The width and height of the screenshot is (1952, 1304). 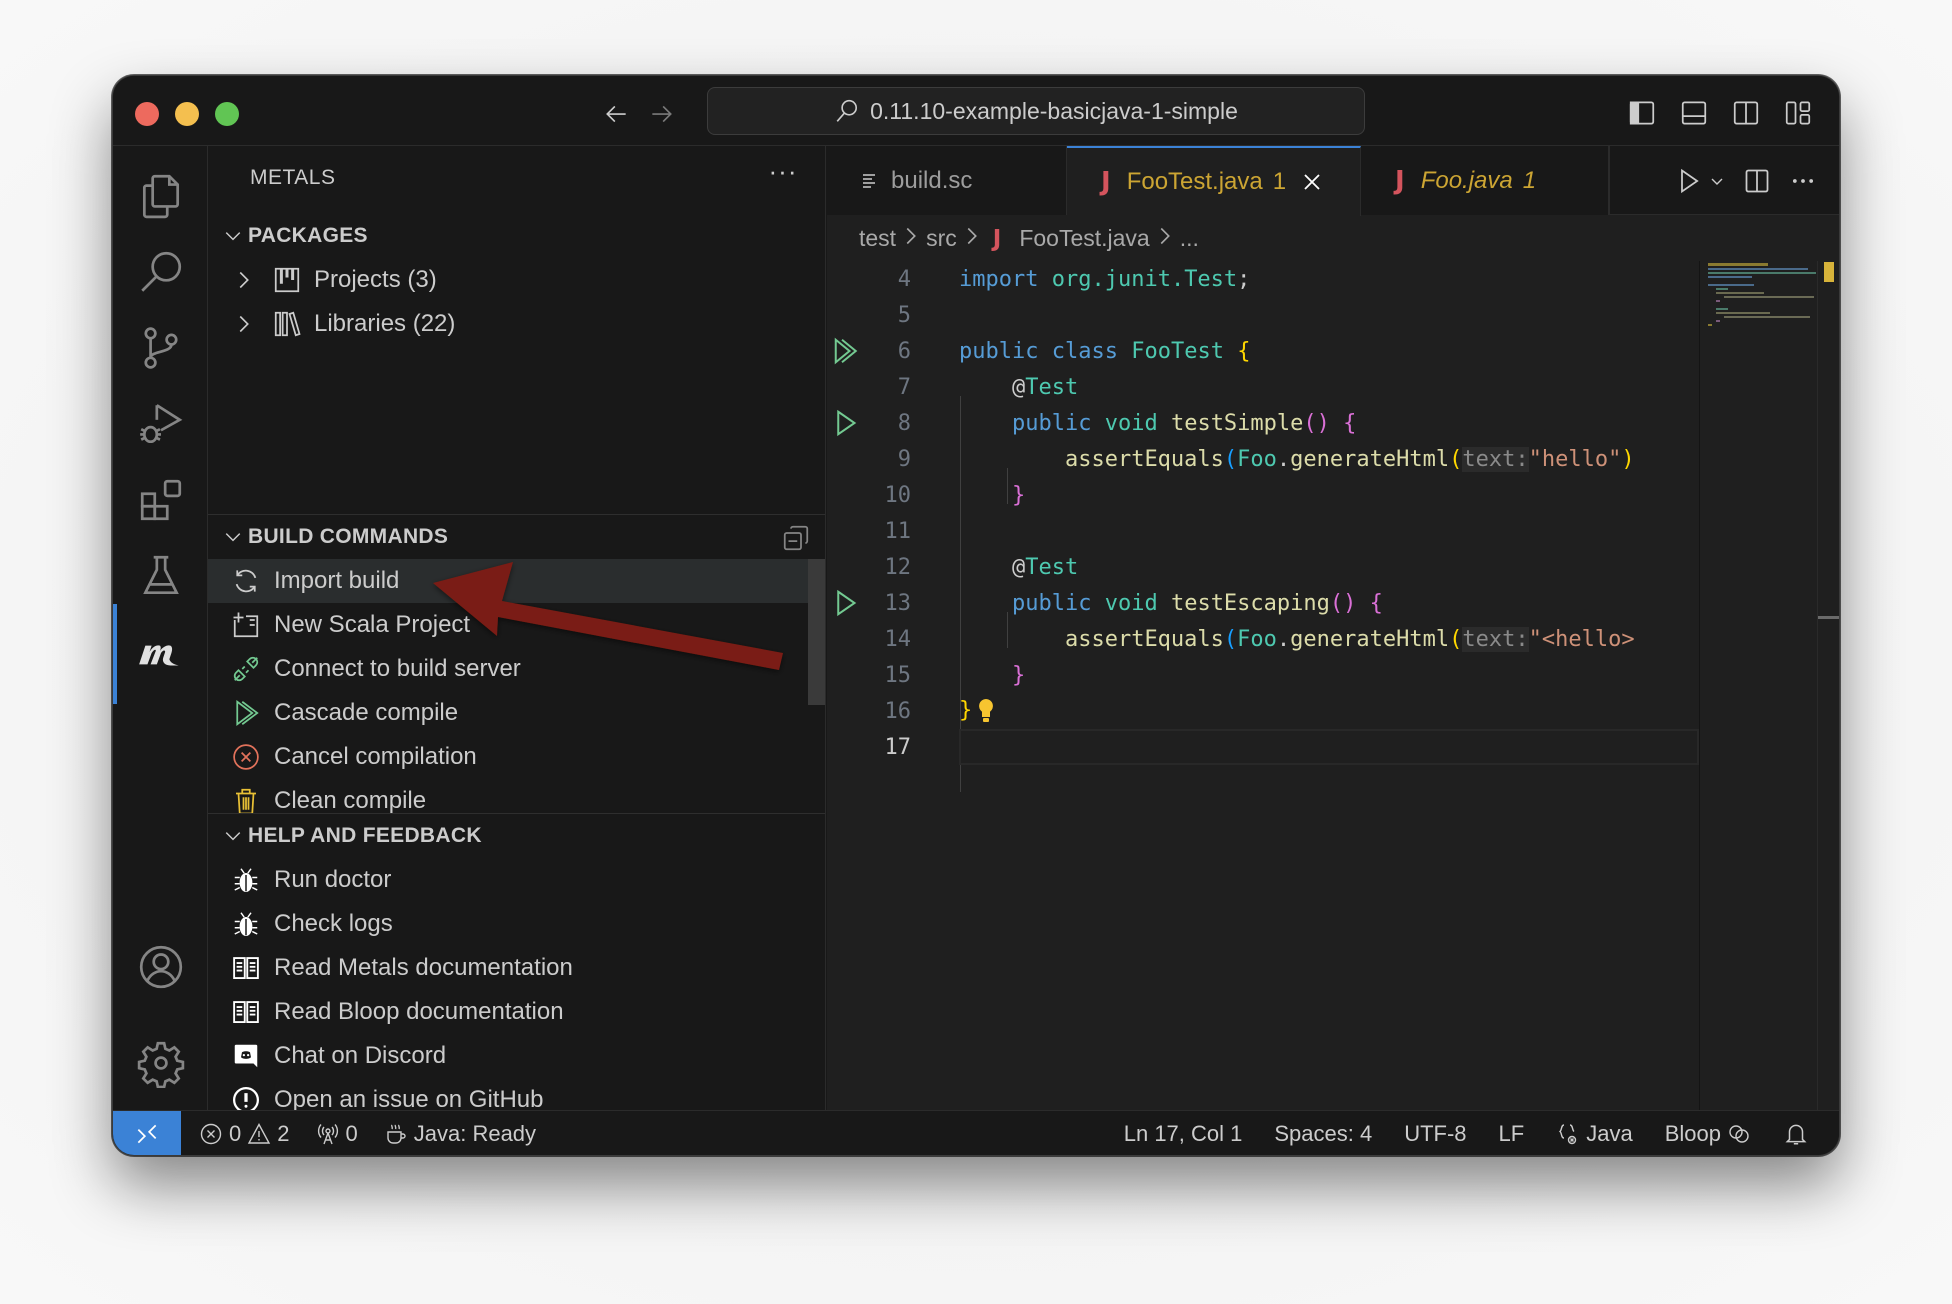 I want to click on minimize-window-button, so click(x=187, y=114).